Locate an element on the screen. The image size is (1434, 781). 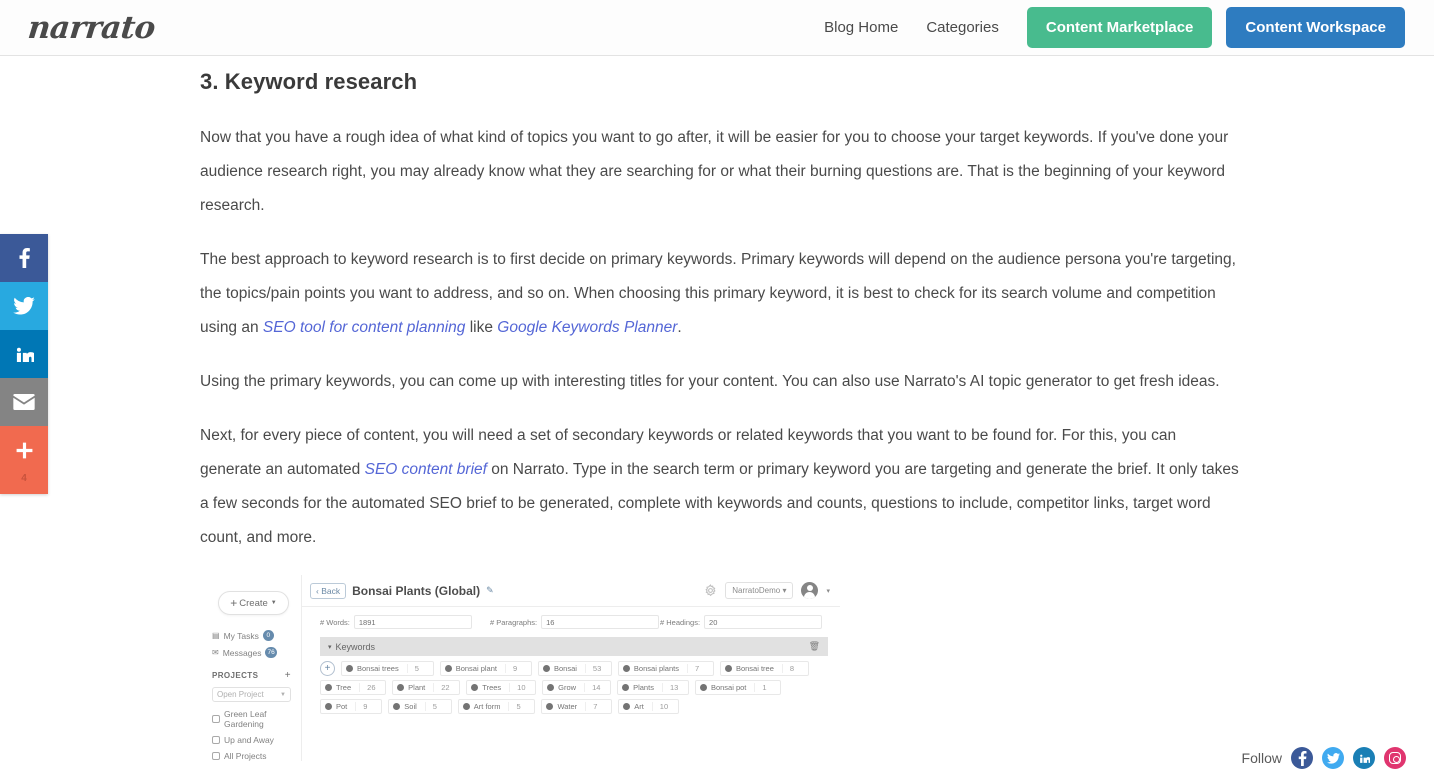
keyword-term: Plants is located at coordinates (643, 687).